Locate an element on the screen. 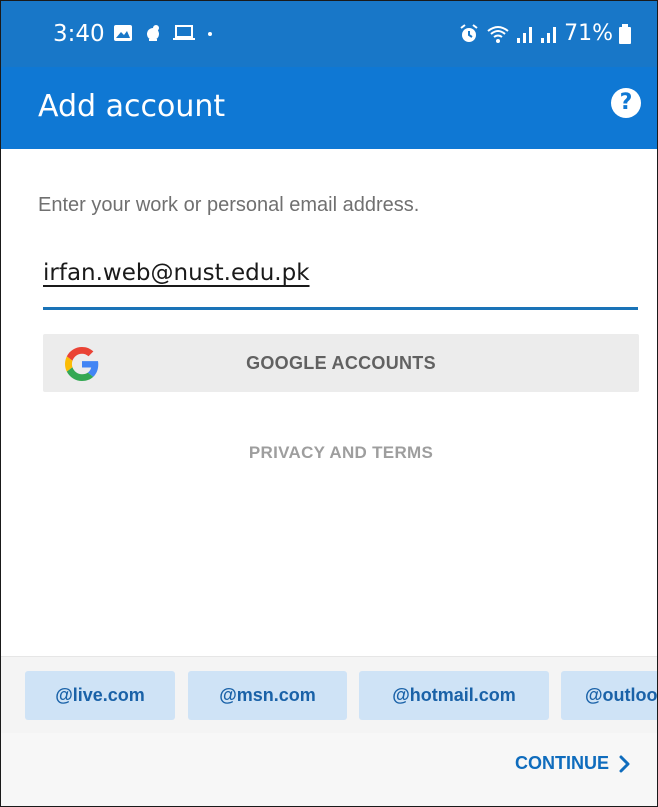  battery-percentage: 71% is located at coordinates (588, 33).